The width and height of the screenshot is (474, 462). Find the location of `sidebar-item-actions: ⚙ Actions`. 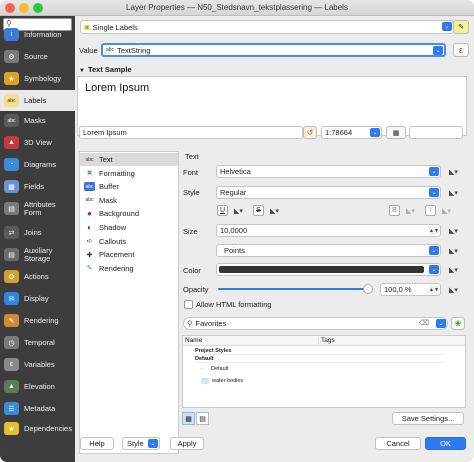

sidebar-item-actions: ⚙ Actions is located at coordinates (37, 276).